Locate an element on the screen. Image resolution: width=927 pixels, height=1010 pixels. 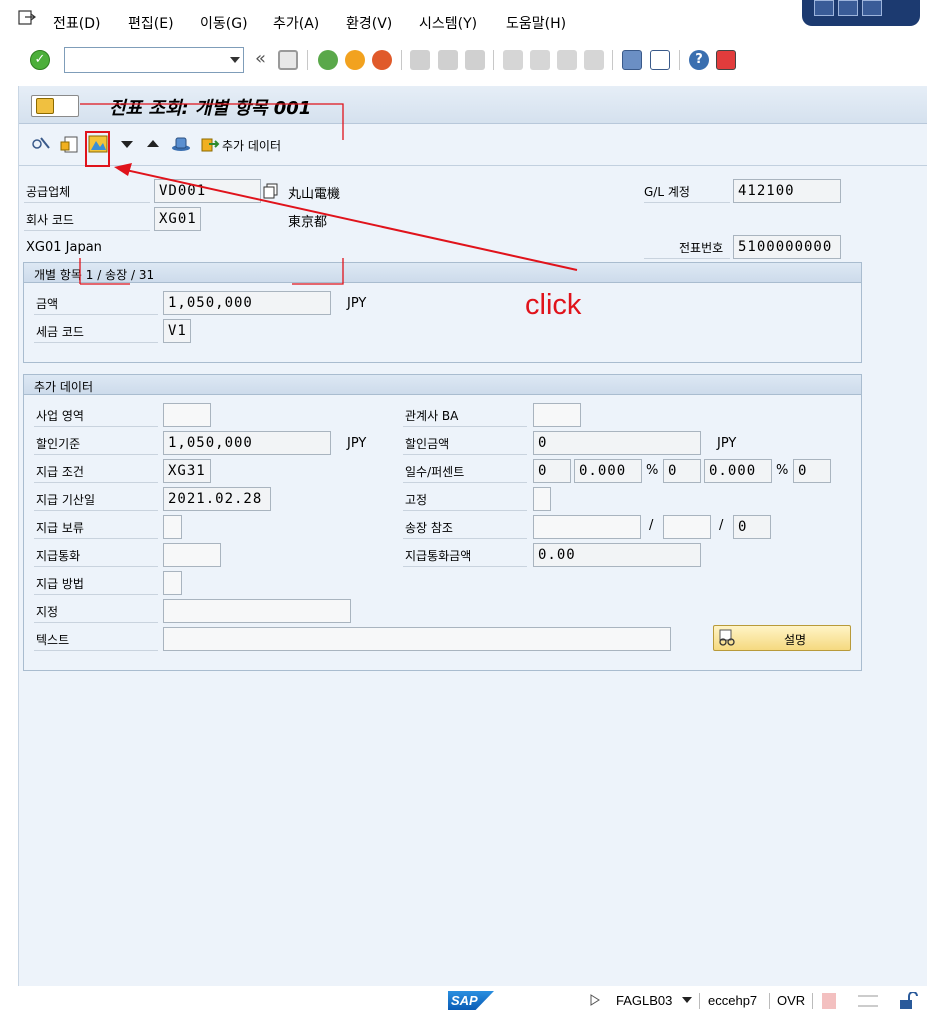
assignment-field is located at coordinates (257, 611).